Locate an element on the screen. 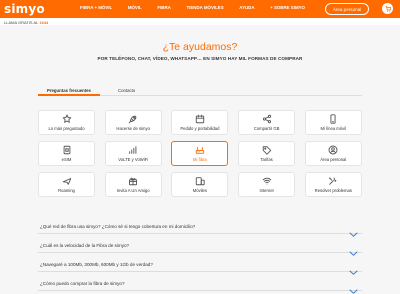 The width and height of the screenshot is (400, 294). nav-ayuda: AYUDA is located at coordinates (246, 7).